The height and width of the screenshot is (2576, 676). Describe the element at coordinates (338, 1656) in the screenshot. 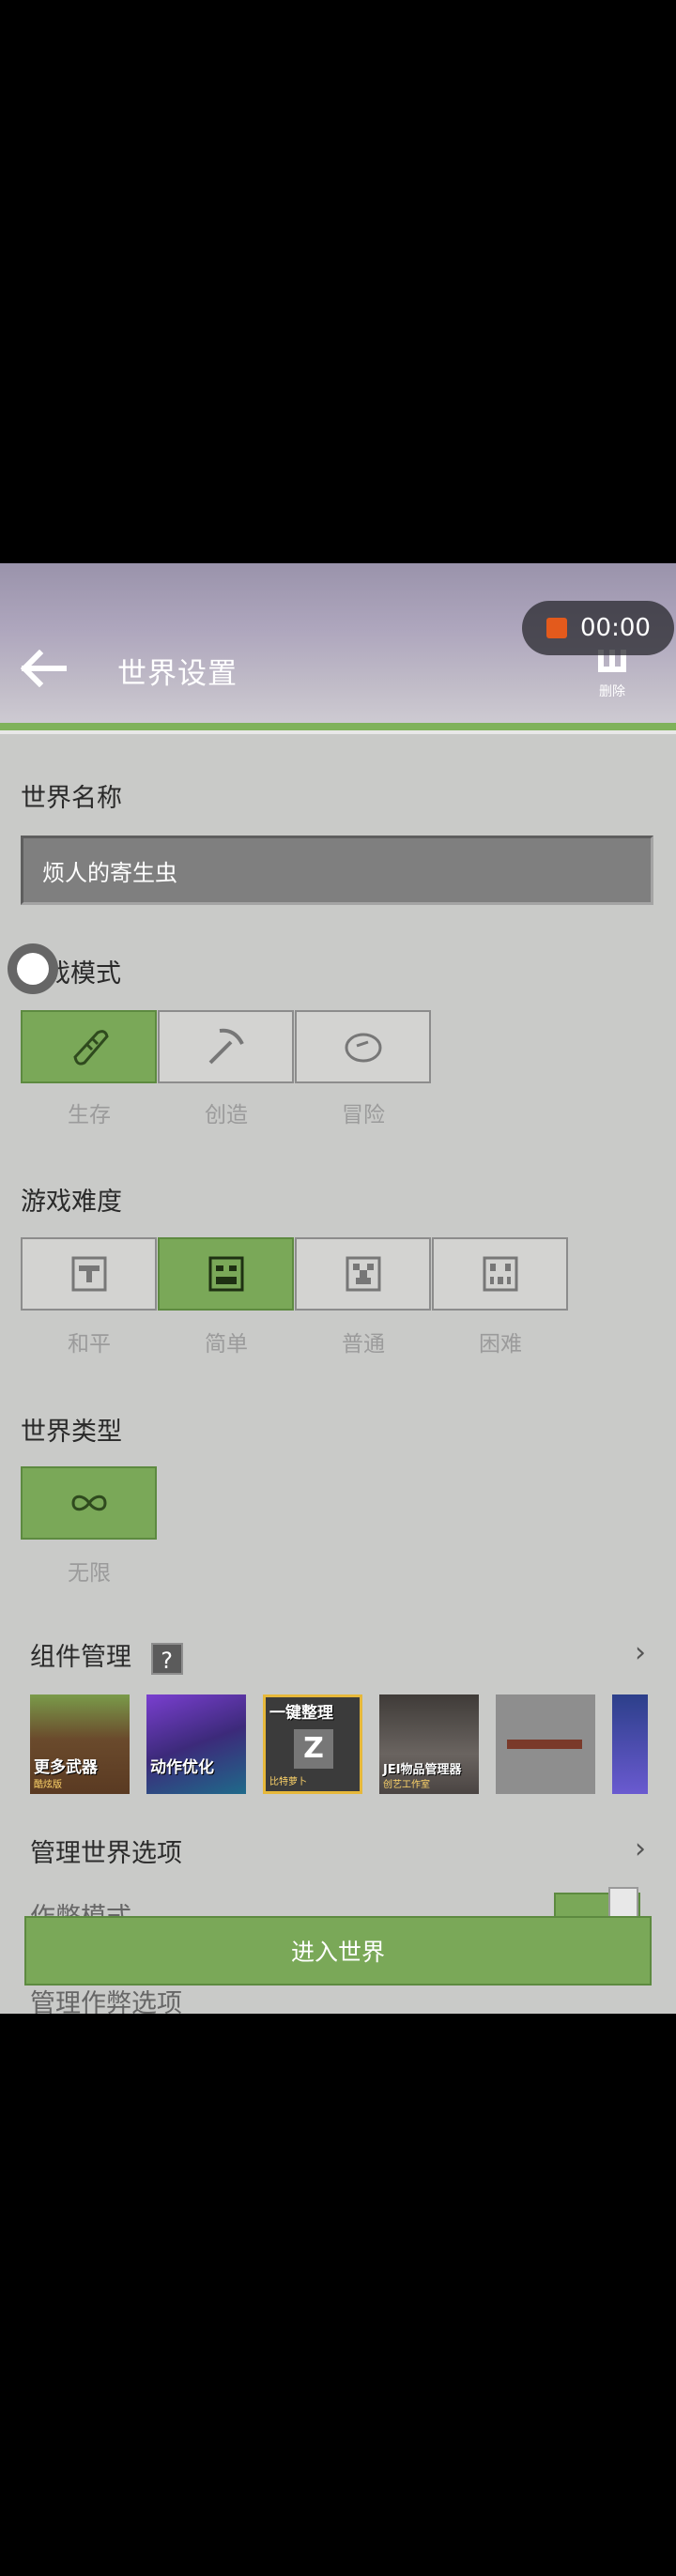

I see `components-row: 组件管理 ? ›` at that location.